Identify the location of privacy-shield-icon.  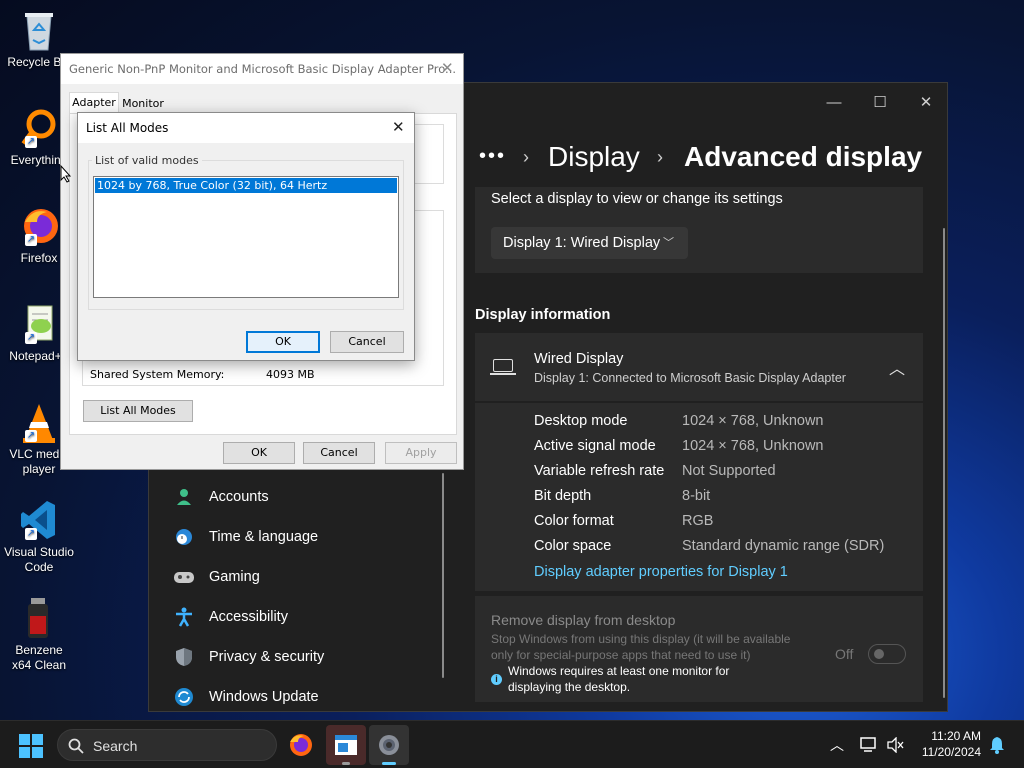
(184, 657).